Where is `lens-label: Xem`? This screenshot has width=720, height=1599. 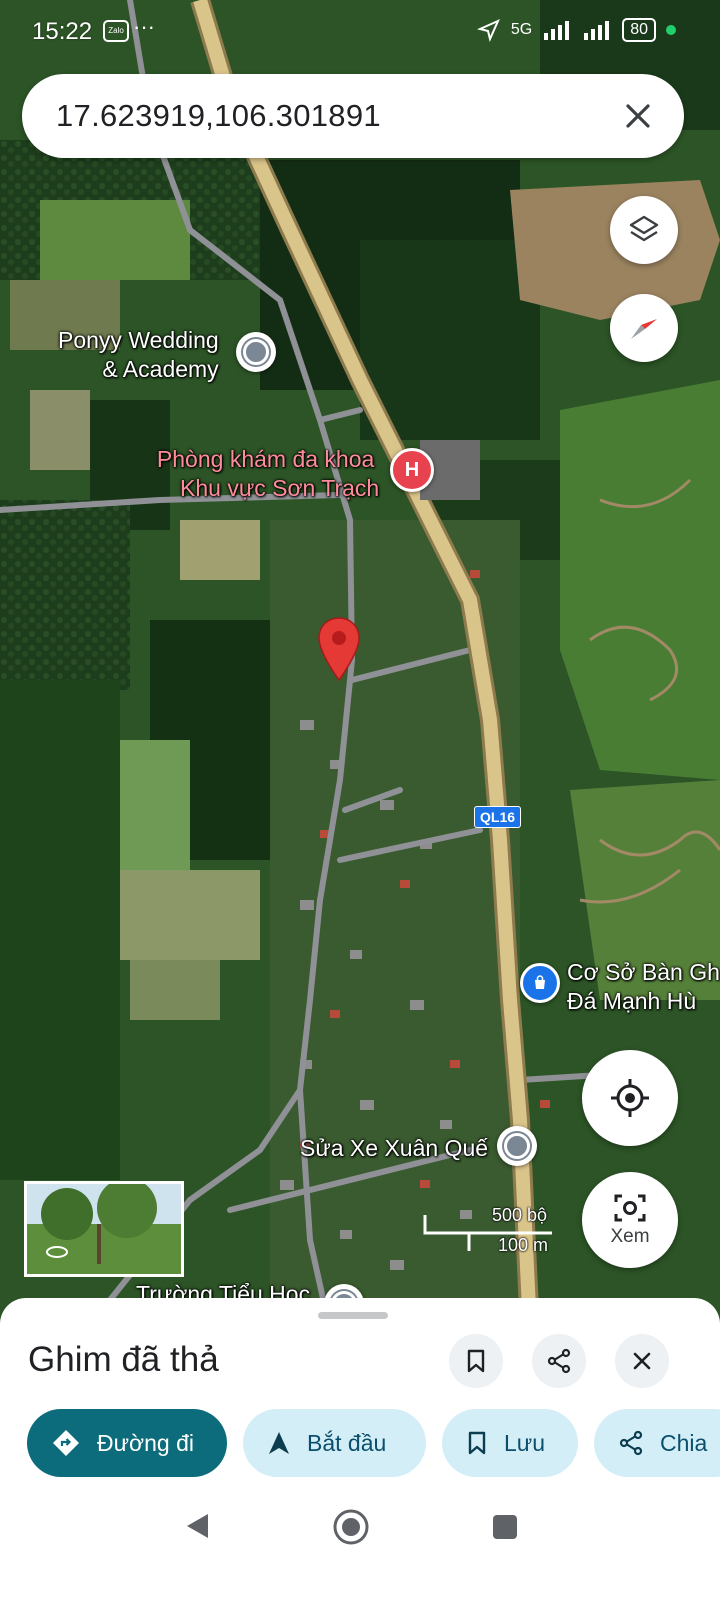
lens-label: Xem is located at coordinates (630, 1236).